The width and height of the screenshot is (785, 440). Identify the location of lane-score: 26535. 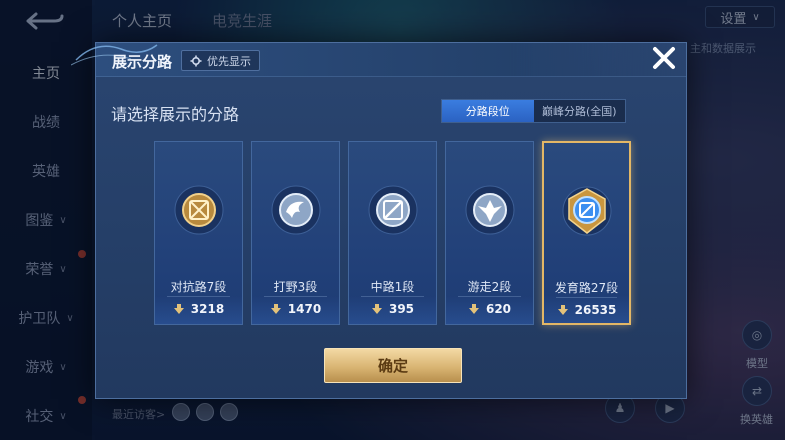
(586, 310).